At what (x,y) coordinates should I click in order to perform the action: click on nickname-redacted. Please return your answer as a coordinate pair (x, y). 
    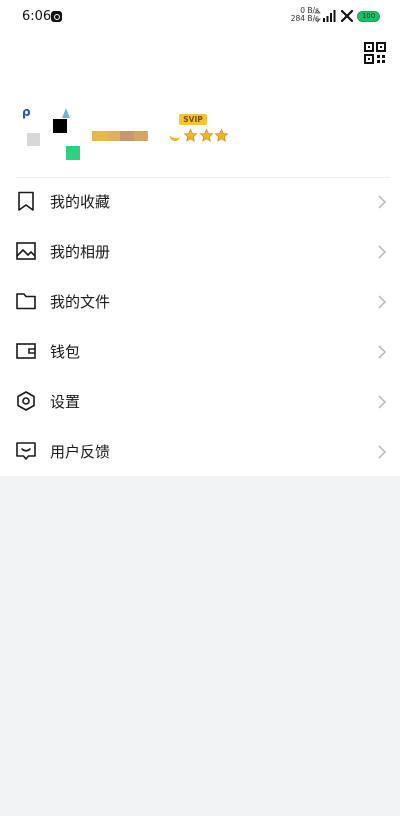
    Looking at the image, I should click on (120, 136).